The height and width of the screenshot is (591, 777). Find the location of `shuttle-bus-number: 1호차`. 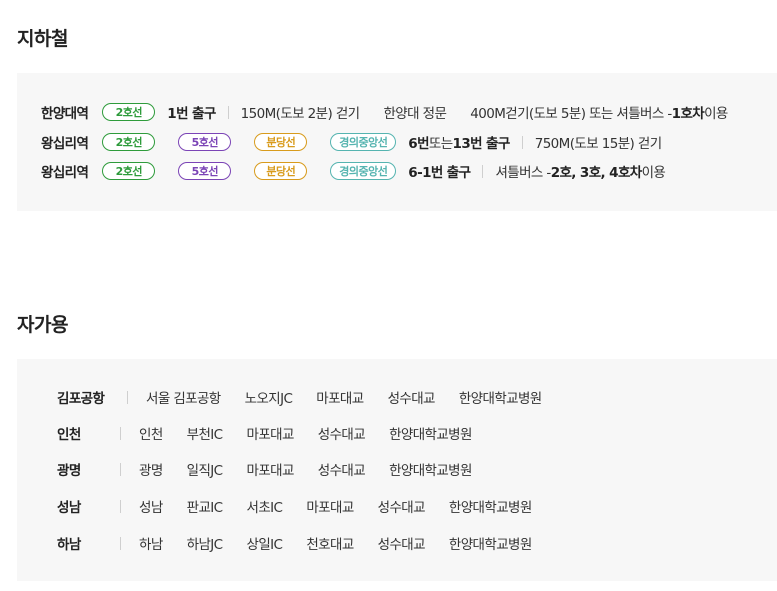

shuttle-bus-number: 1호차 is located at coordinates (688, 114).